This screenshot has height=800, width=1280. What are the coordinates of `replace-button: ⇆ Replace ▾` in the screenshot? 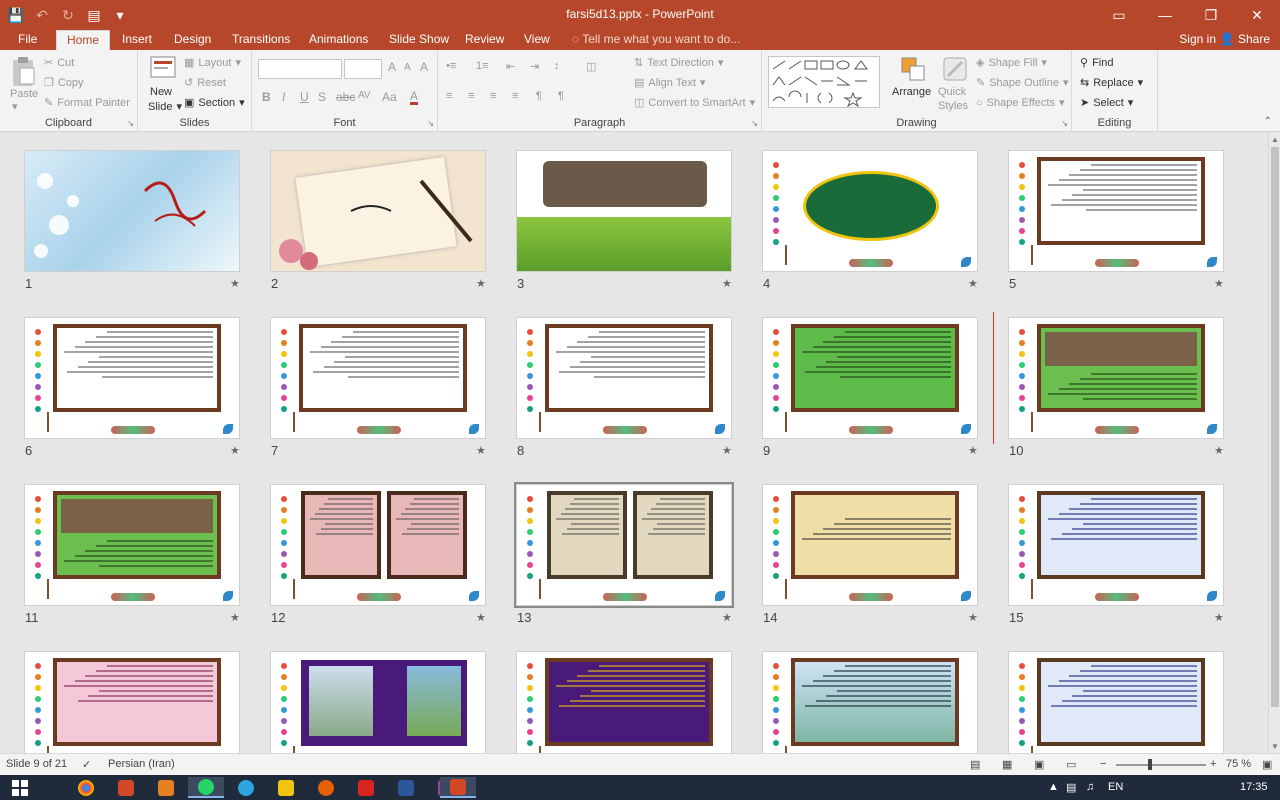 It's located at (1111, 83).